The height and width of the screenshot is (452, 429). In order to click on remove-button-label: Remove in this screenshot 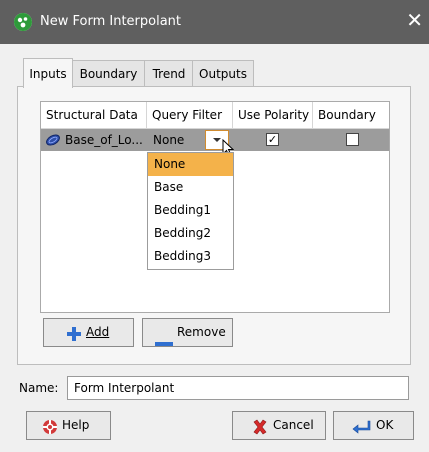, I will do `click(201, 332)`.